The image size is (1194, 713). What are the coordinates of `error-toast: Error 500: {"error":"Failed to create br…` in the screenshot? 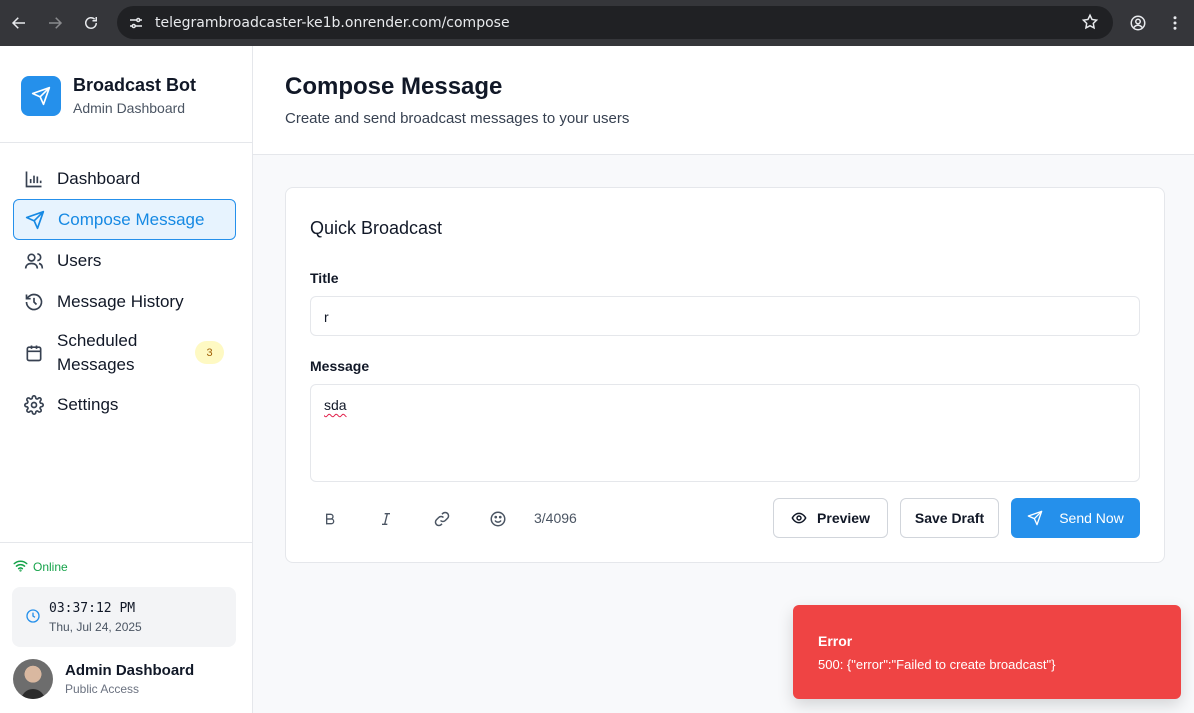 It's located at (987, 652).